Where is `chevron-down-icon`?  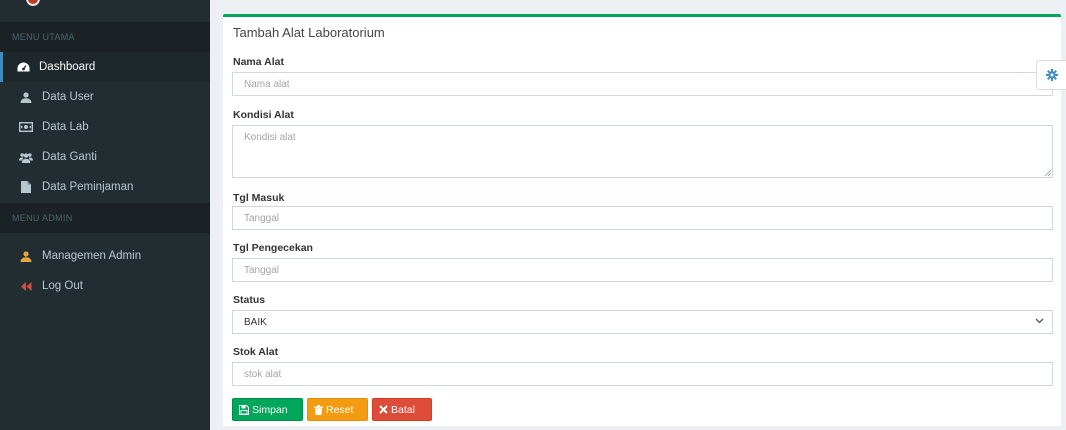 chevron-down-icon is located at coordinates (1039, 321).